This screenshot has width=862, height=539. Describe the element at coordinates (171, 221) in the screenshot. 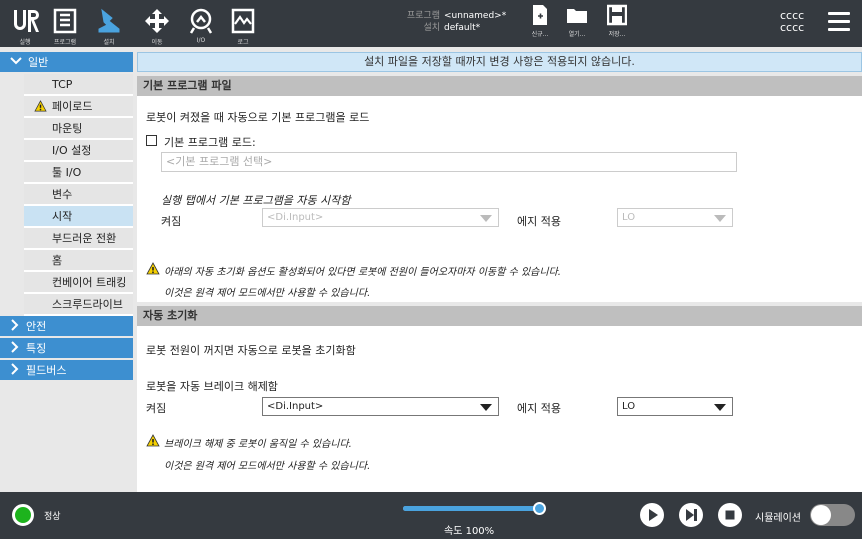

I see `on-label-1: 켜짐` at that location.